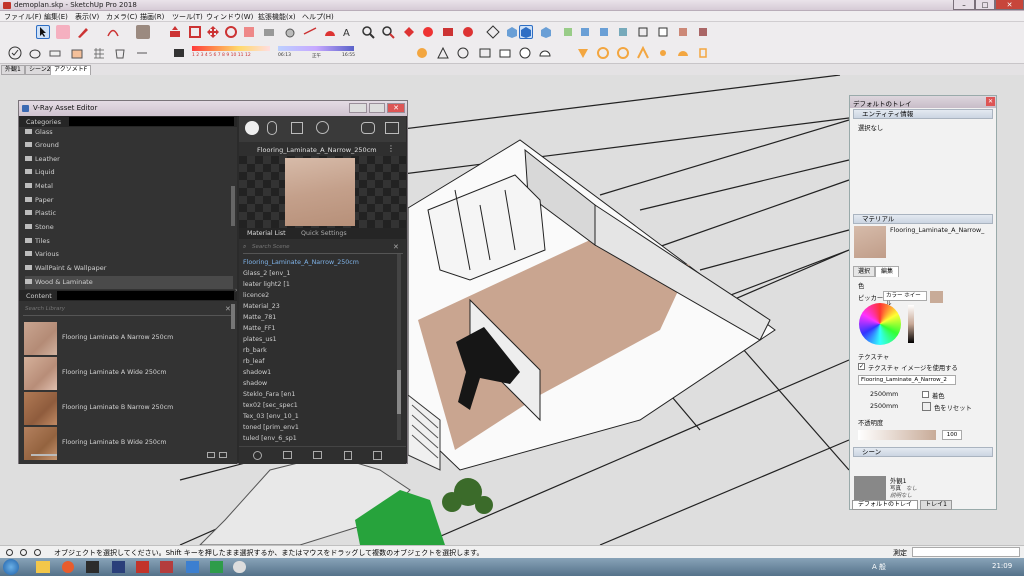 The height and width of the screenshot is (576, 1024). What do you see at coordinates (392, 128) in the screenshot?
I see `frame-buffer-icon` at bounding box center [392, 128].